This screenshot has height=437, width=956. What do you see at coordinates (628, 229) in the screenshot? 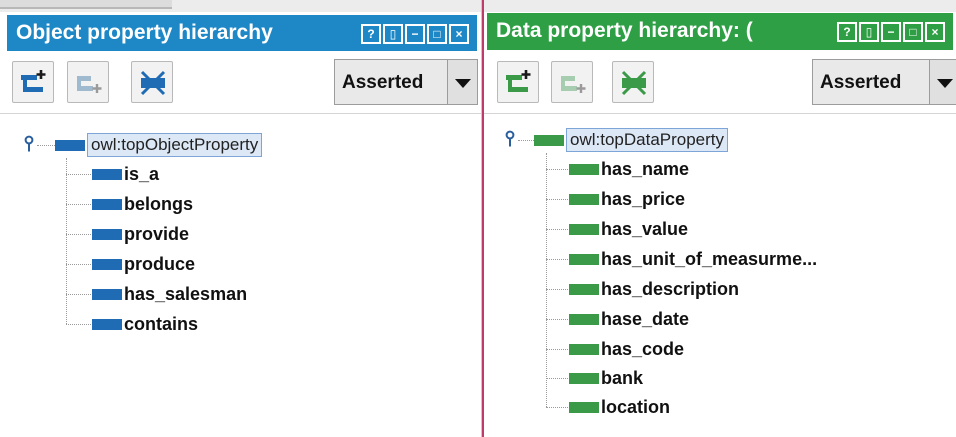
I see `tree-item: has_value` at bounding box center [628, 229].